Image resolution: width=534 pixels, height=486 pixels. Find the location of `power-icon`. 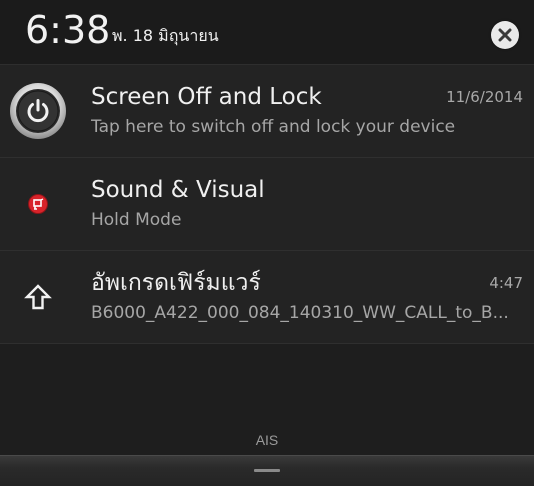

power-icon is located at coordinates (38, 111).